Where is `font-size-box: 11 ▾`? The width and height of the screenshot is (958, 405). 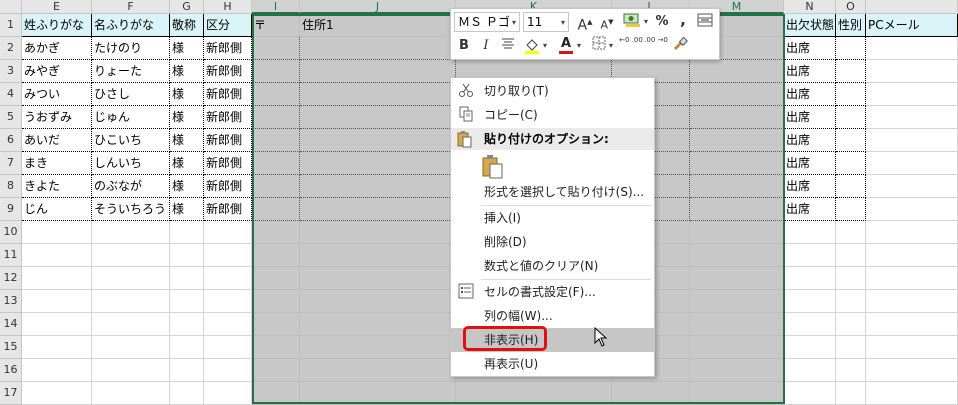
font-size-box: 11 ▾ is located at coordinates (546, 22).